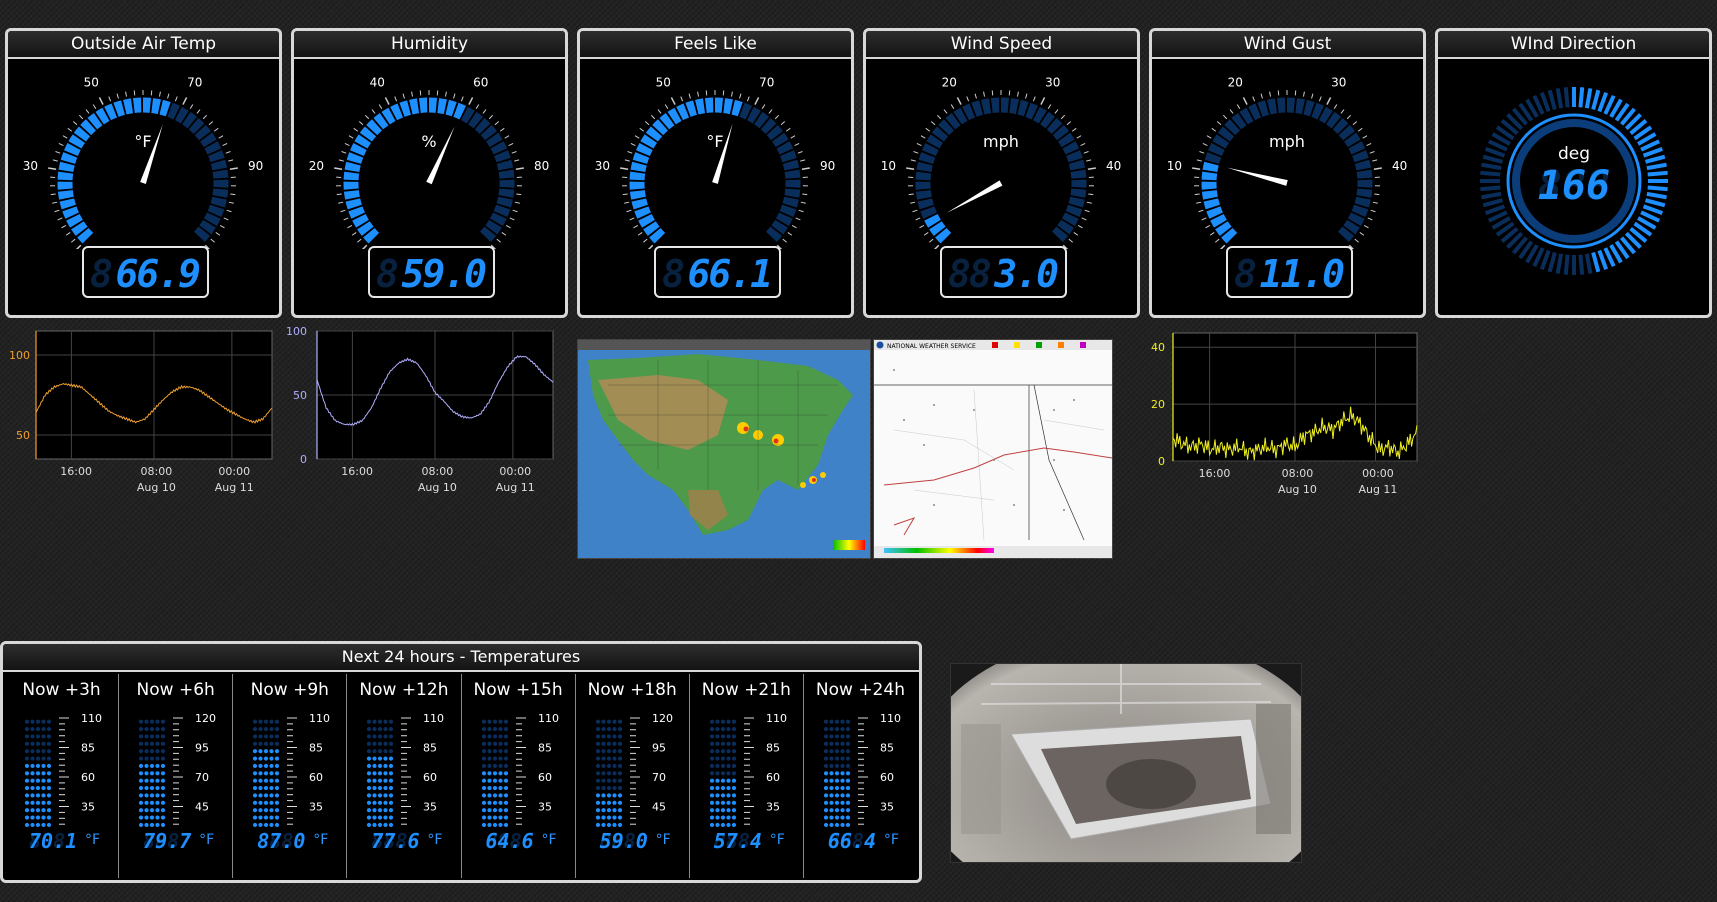  I want to click on chart-x-date-label: Aug 11, so click(1377, 489).